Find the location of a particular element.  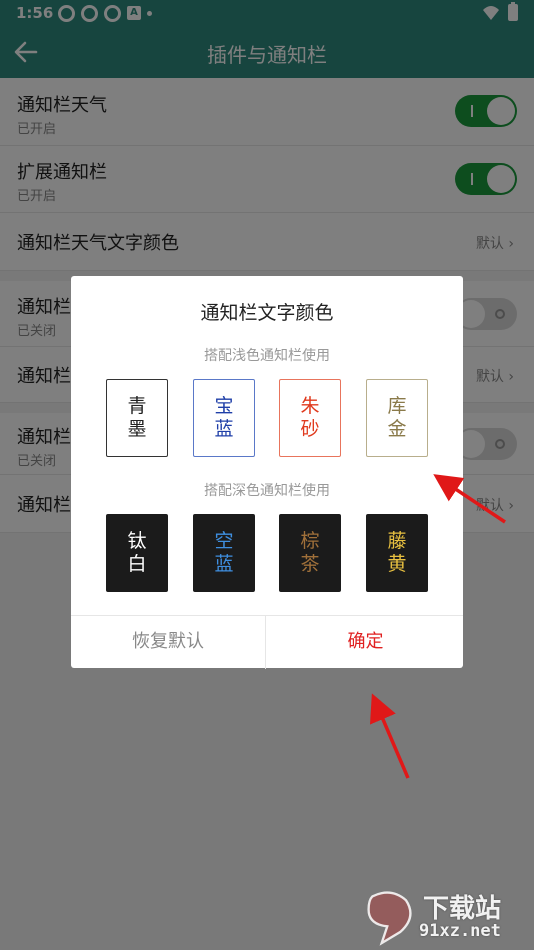

option-char: 钛 is located at coordinates (137, 541).